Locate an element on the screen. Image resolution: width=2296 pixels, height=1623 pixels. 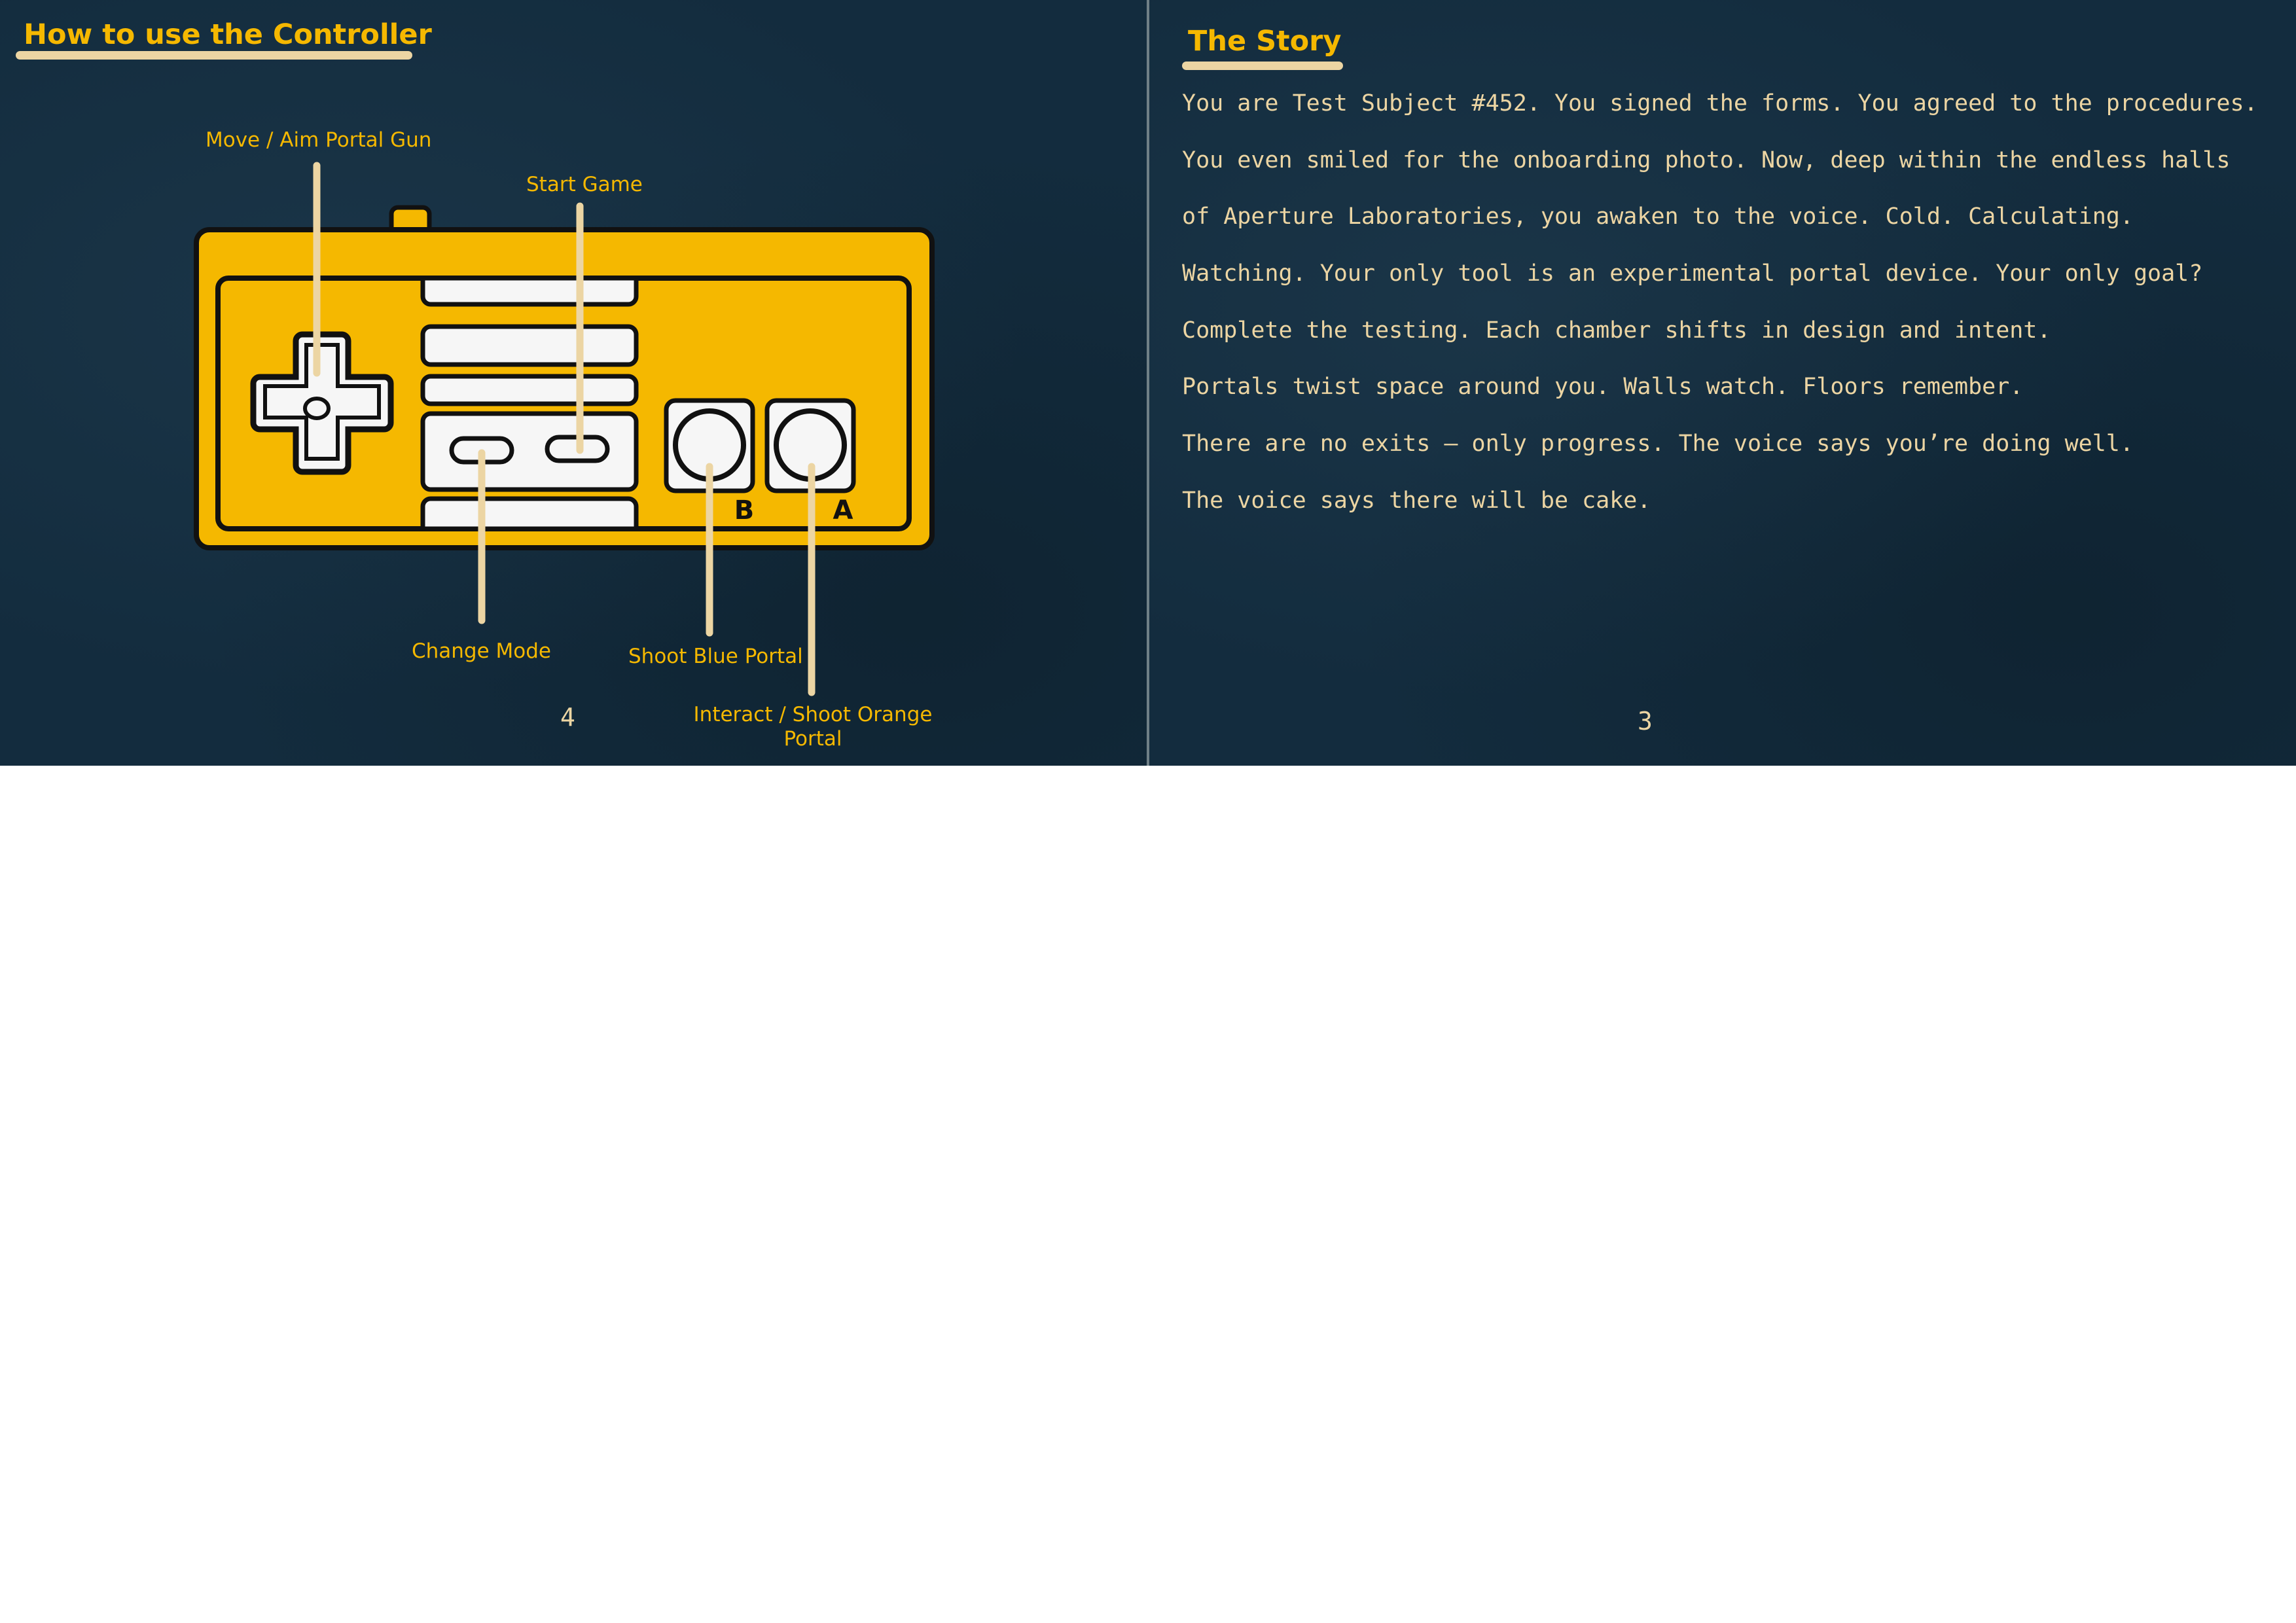
callout-change-mode: Change Mode is located at coordinates (482, 651).